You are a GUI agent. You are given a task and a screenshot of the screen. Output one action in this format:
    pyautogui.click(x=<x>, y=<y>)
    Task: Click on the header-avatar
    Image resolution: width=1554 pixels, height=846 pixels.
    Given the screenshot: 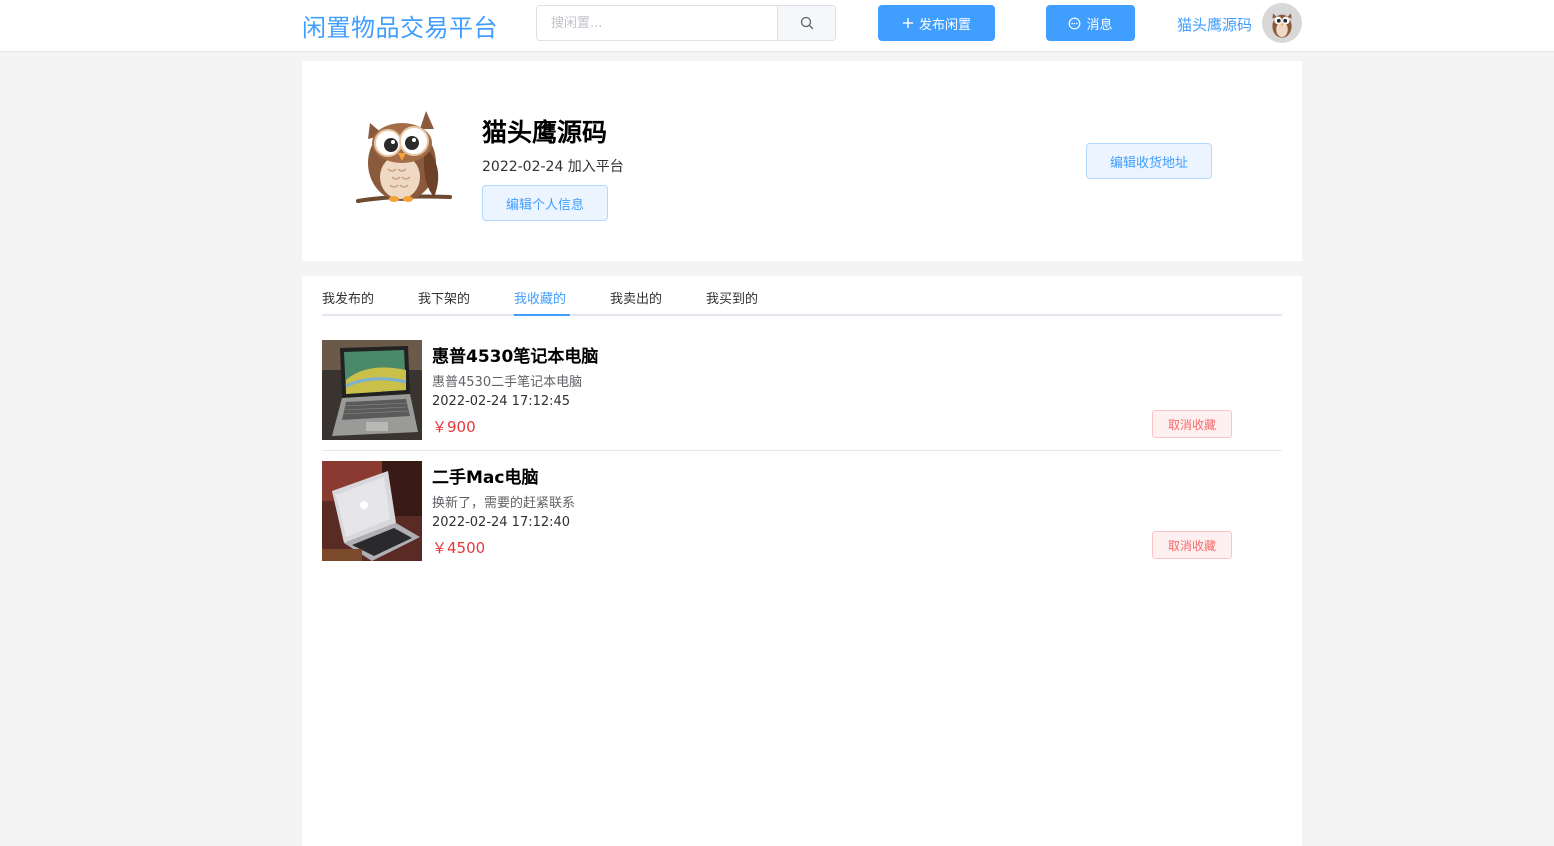 What is the action you would take?
    pyautogui.click(x=1282, y=23)
    